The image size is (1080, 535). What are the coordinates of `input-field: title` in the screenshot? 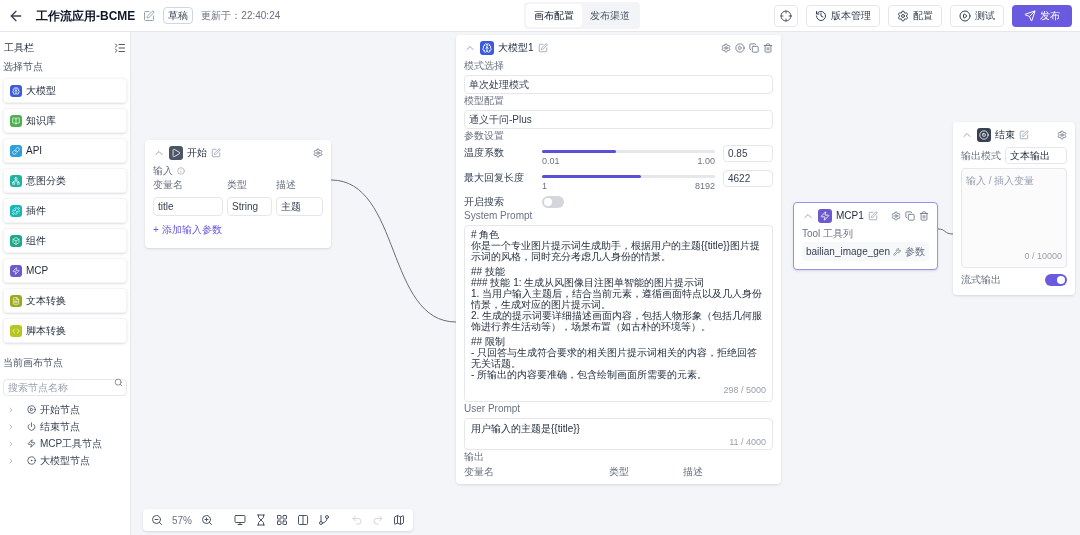 It's located at (188, 206).